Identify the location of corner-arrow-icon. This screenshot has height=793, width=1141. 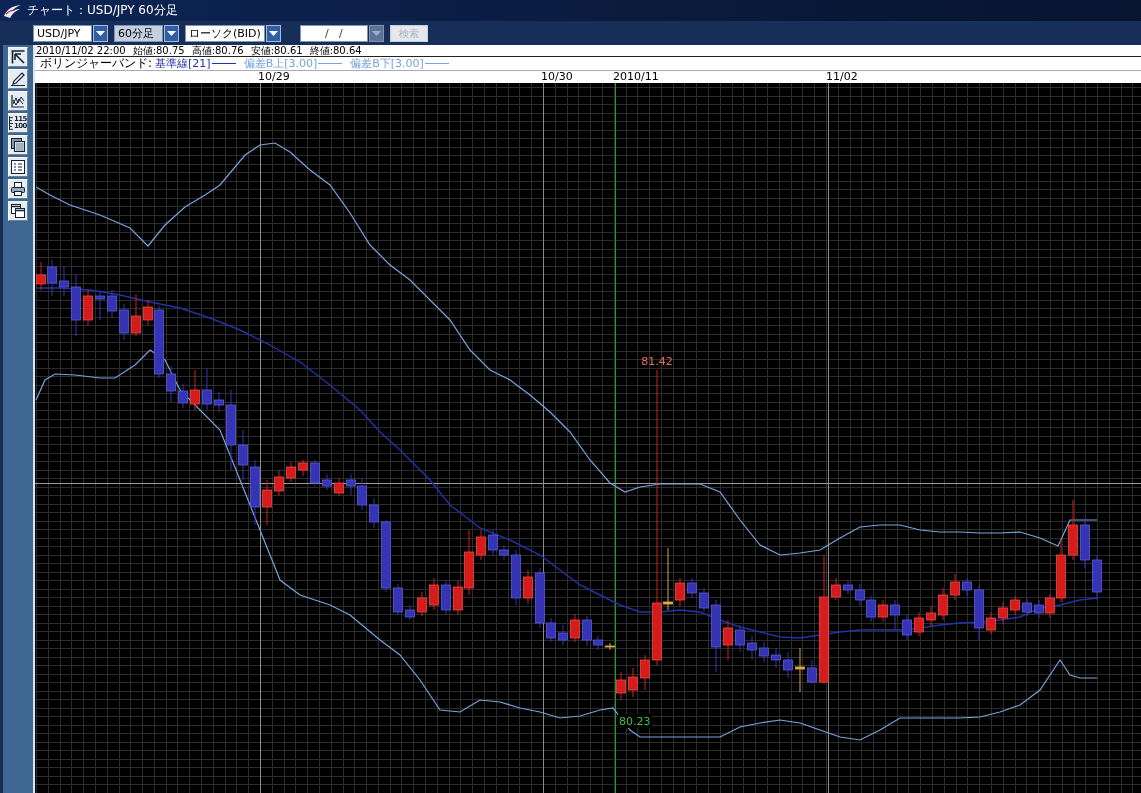
(18, 57).